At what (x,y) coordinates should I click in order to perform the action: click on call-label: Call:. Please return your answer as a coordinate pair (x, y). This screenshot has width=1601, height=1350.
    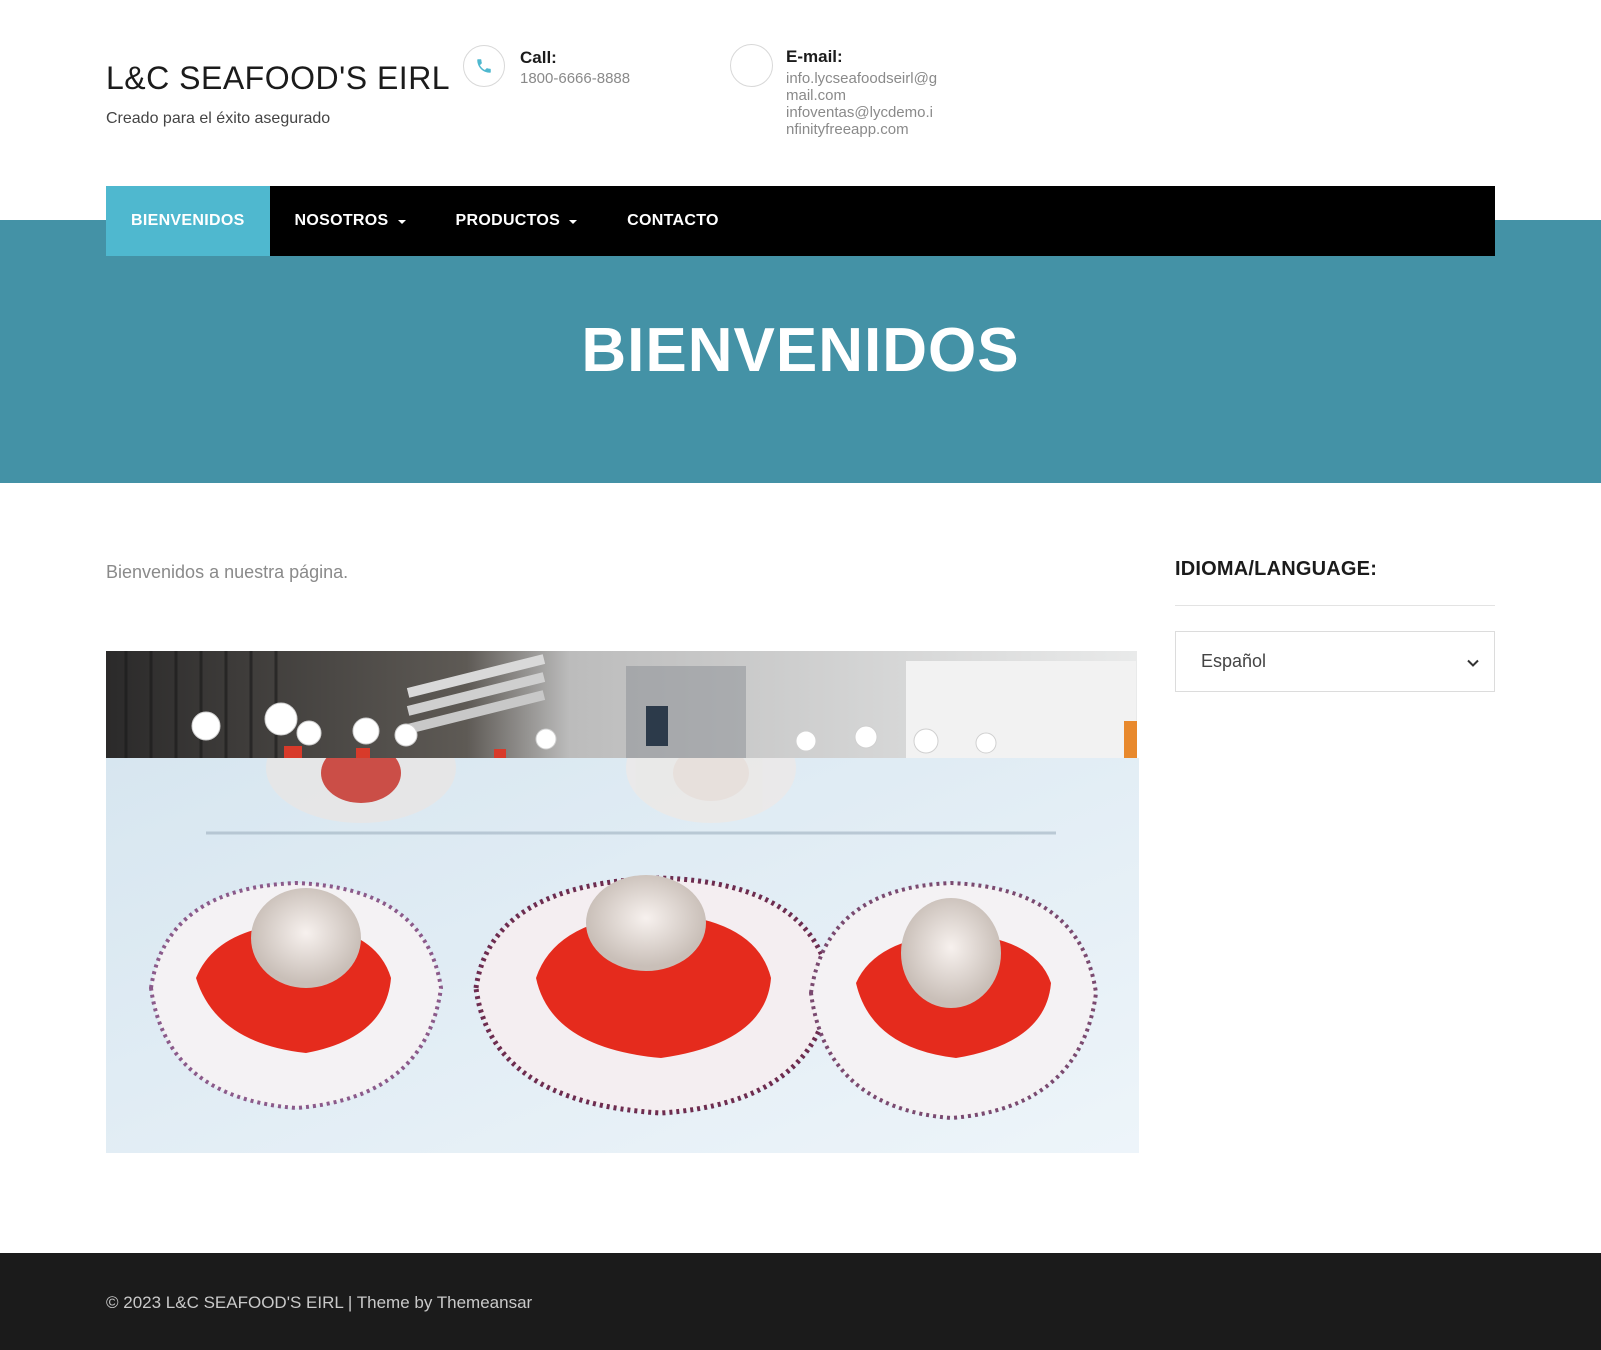
    Looking at the image, I should click on (538, 57).